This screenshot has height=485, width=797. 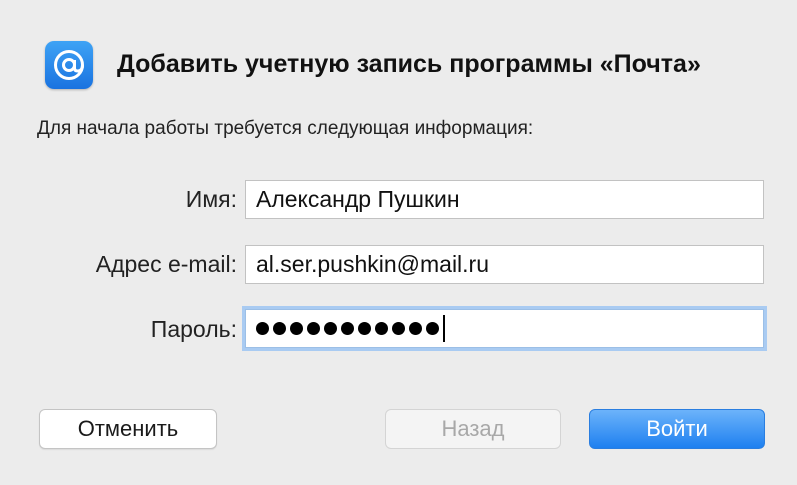 What do you see at coordinates (211, 199) in the screenshot?
I see `name-label: Имя:` at bounding box center [211, 199].